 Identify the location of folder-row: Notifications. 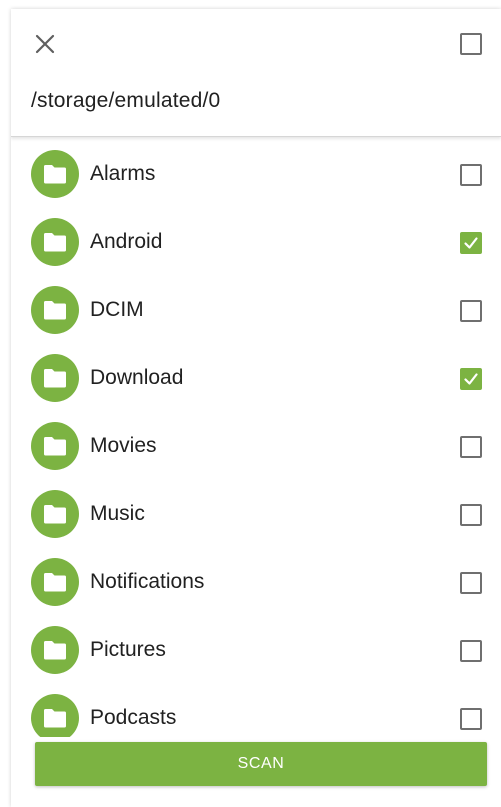
(256, 581).